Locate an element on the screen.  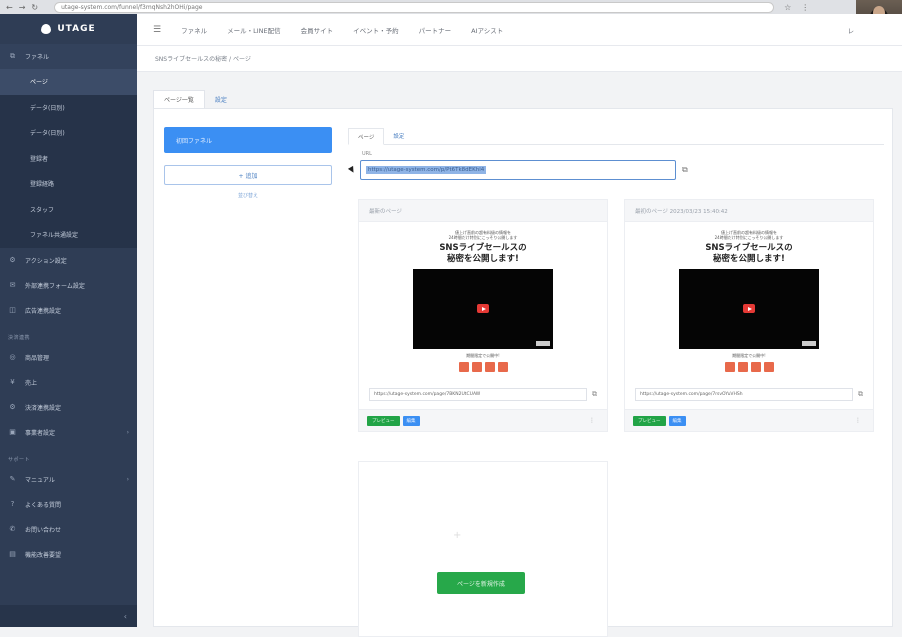
tab-page-list: ページ一覧 is located at coordinates (179, 99).